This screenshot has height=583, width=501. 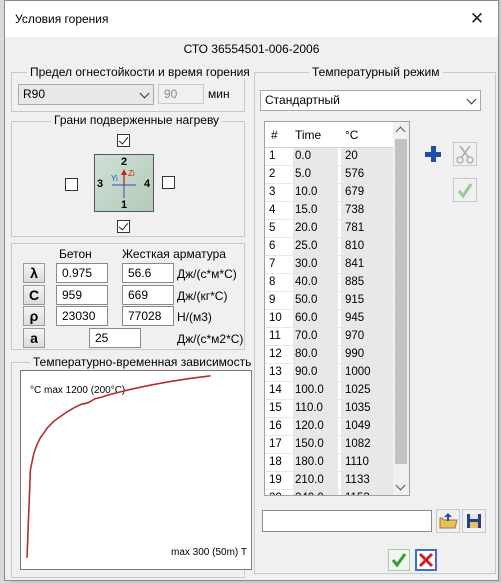 I want to click on series-line, so click(x=118, y=466).